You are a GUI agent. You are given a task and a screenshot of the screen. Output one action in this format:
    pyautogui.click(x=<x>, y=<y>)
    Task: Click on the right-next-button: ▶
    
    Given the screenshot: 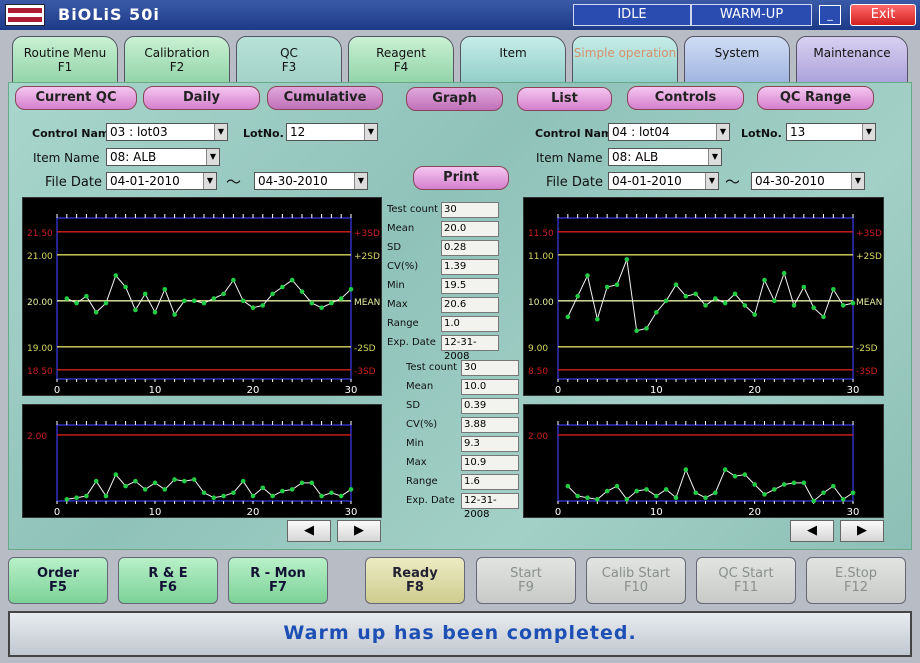 What is the action you would take?
    pyautogui.click(x=862, y=531)
    